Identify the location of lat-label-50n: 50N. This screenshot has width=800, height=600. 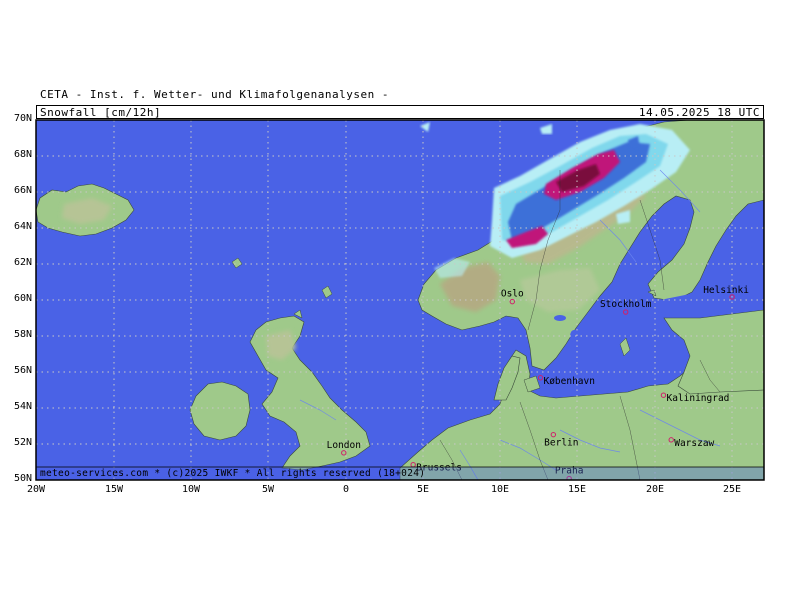
(22, 478).